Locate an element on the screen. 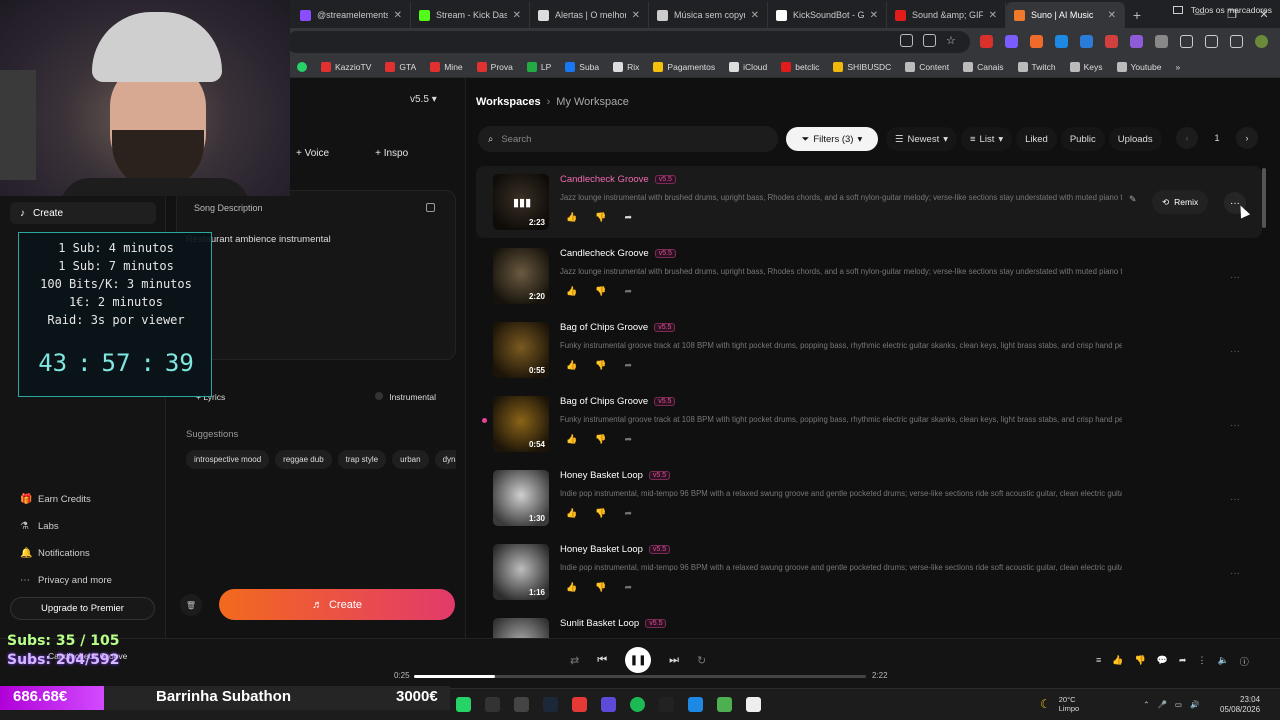  suggestion-chip: trap style is located at coordinates (362, 459).